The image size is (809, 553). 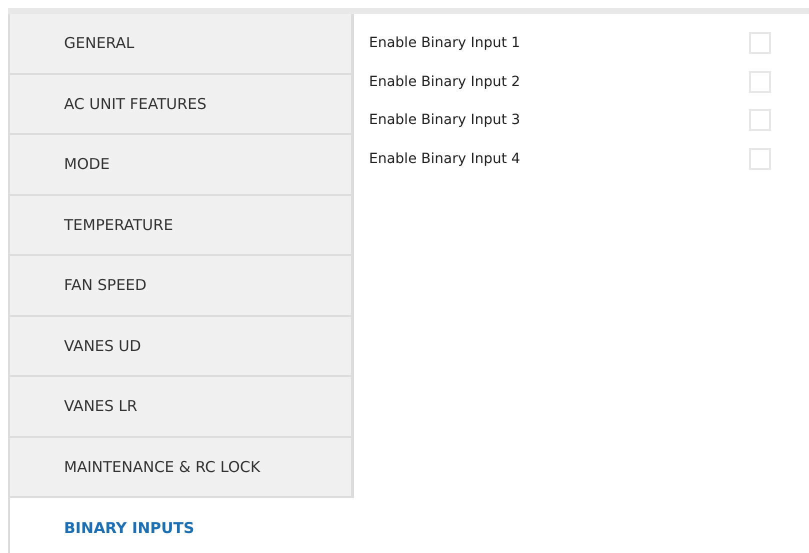 I want to click on option-label: Enable Binary Input 1, so click(x=444, y=43).